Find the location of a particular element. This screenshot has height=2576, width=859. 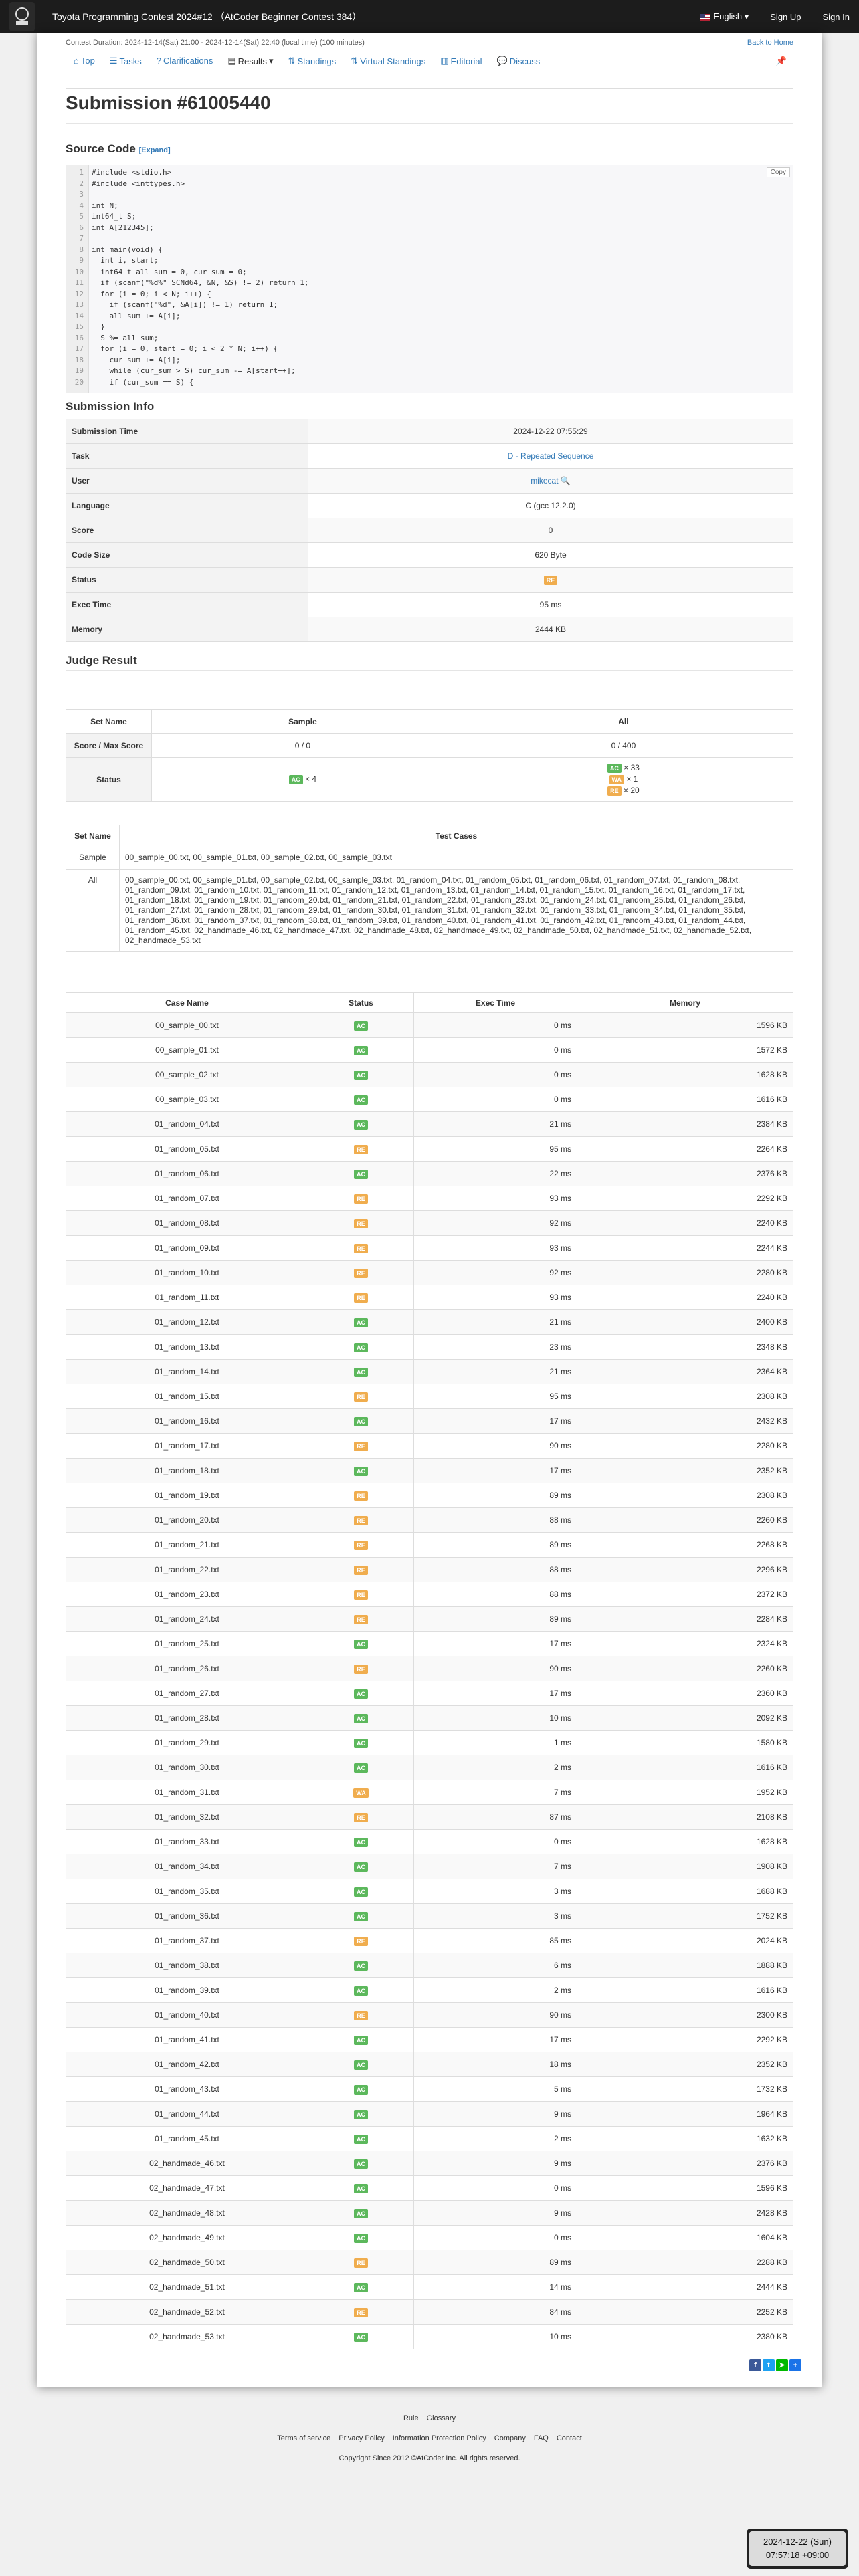

memory-cell: 2280 KB is located at coordinates (685, 1446).